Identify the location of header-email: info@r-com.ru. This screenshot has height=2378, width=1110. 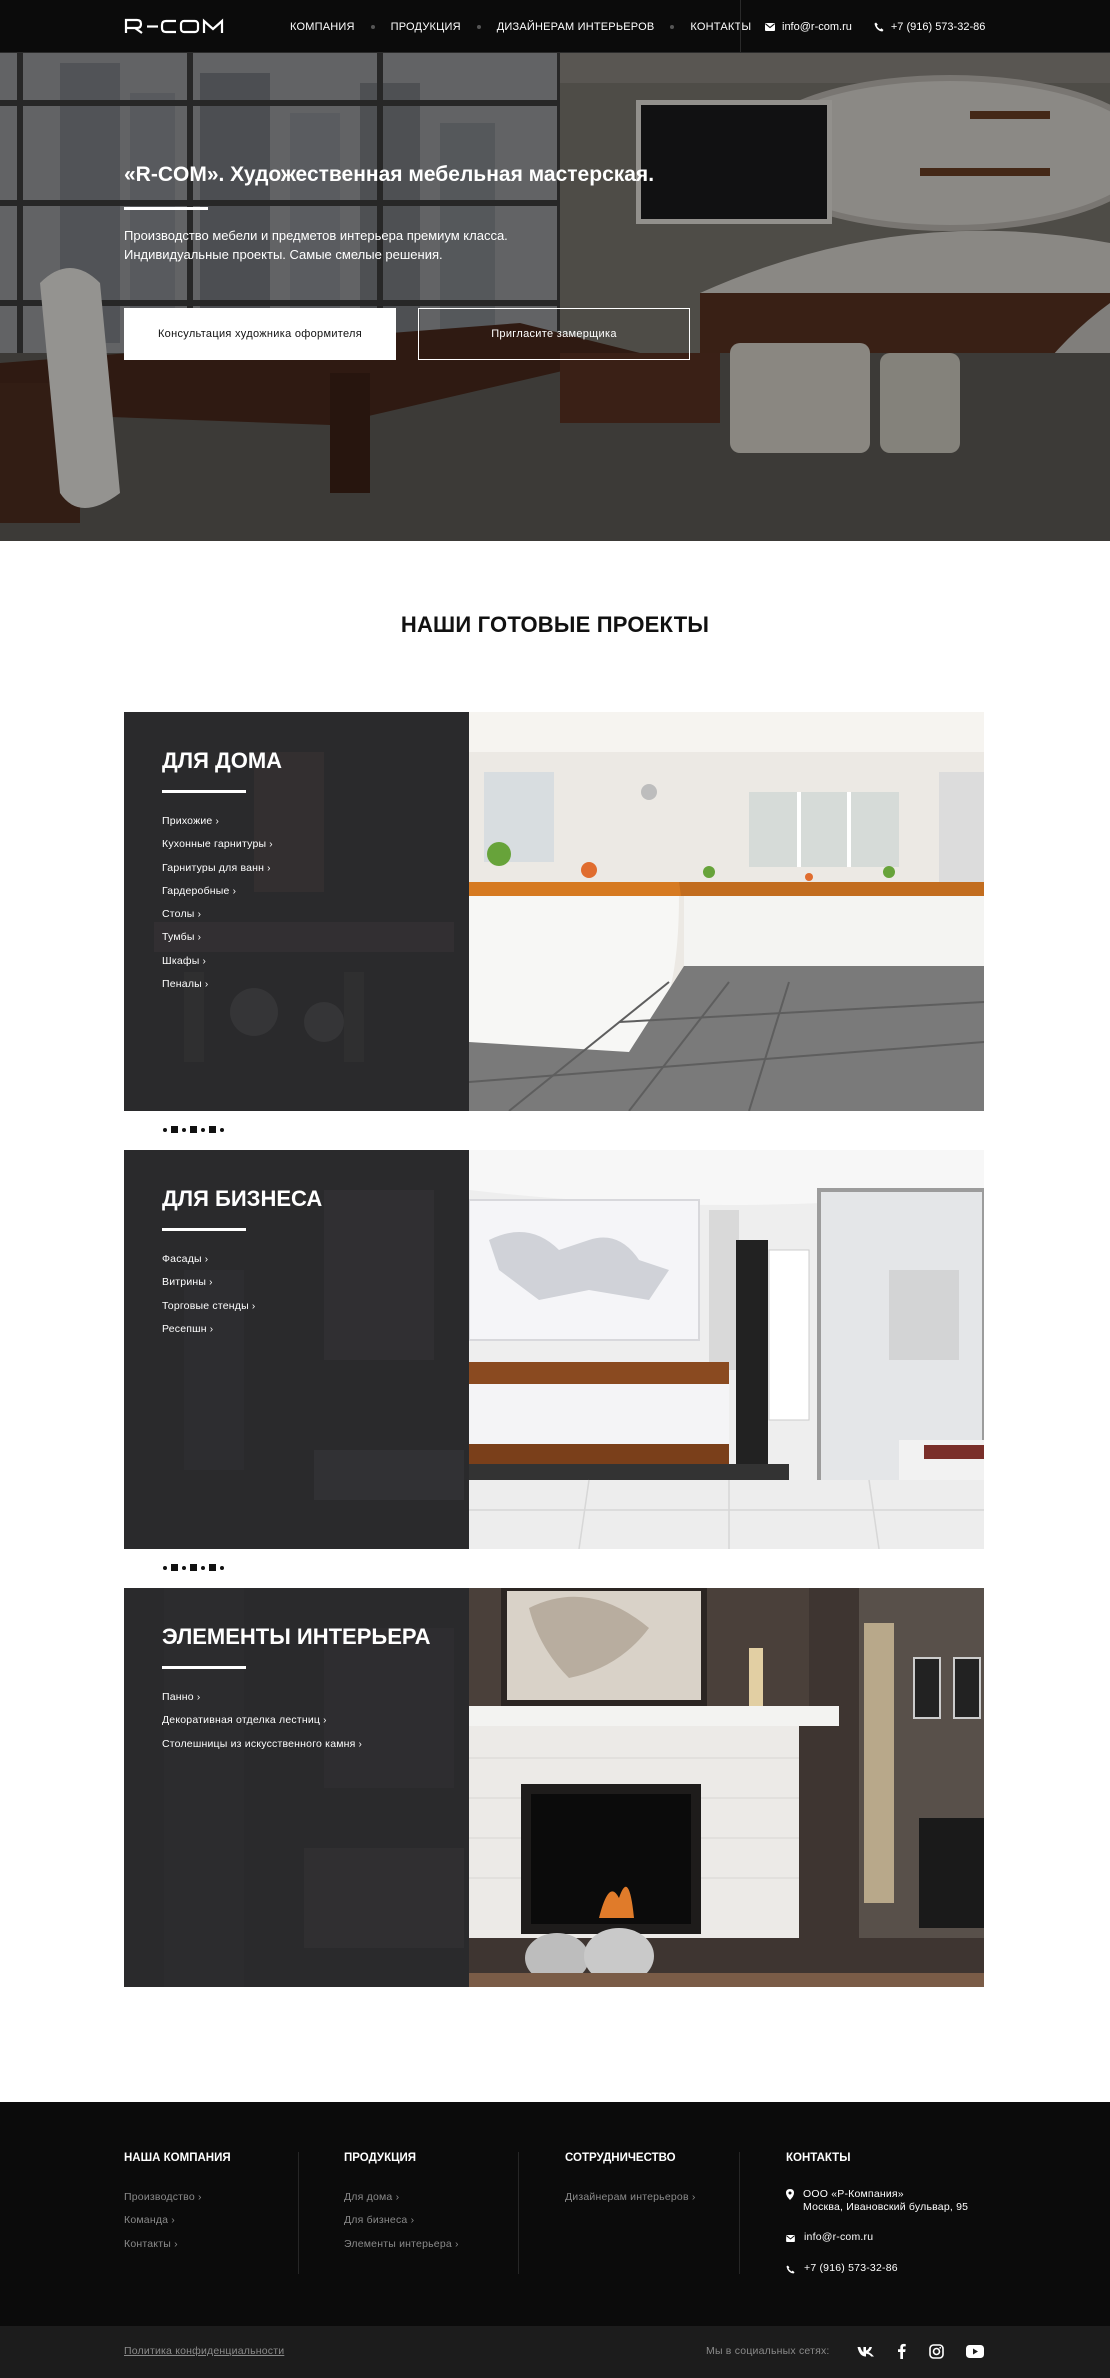
(808, 27).